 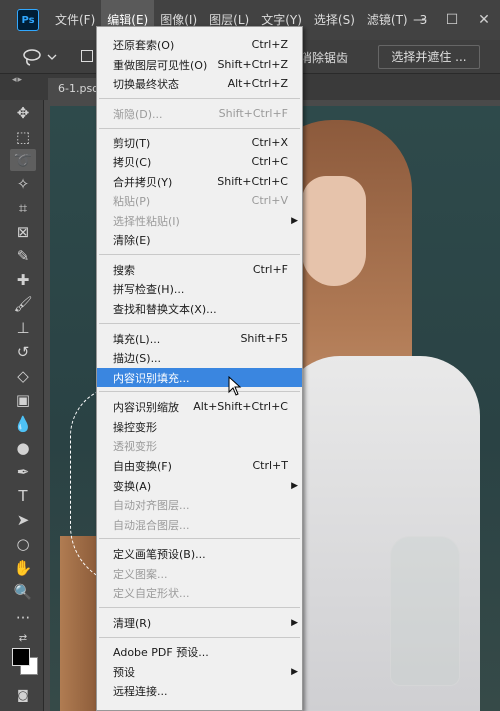 What do you see at coordinates (23, 208) in the screenshot?
I see `crop-tool-icon: ⌗` at bounding box center [23, 208].